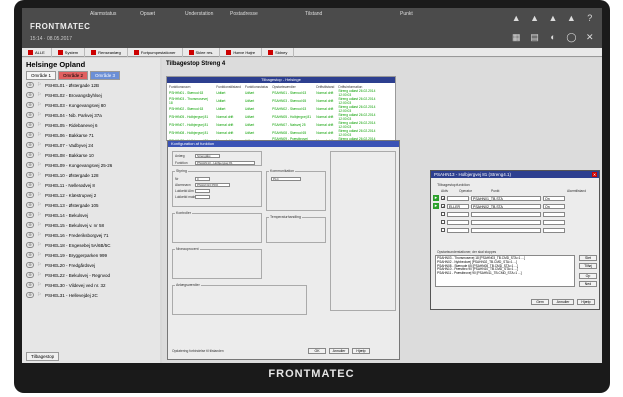 The height and width of the screenshot is (397, 623). I want to click on lukketid-maks-field, so click(202, 197).